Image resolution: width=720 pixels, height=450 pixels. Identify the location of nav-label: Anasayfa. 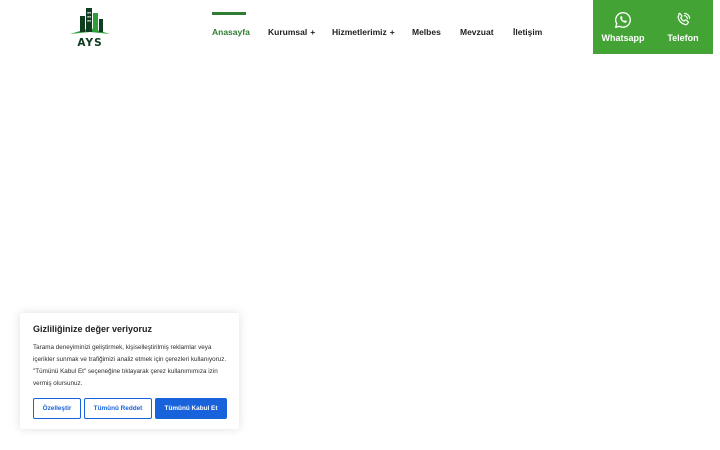
(231, 32).